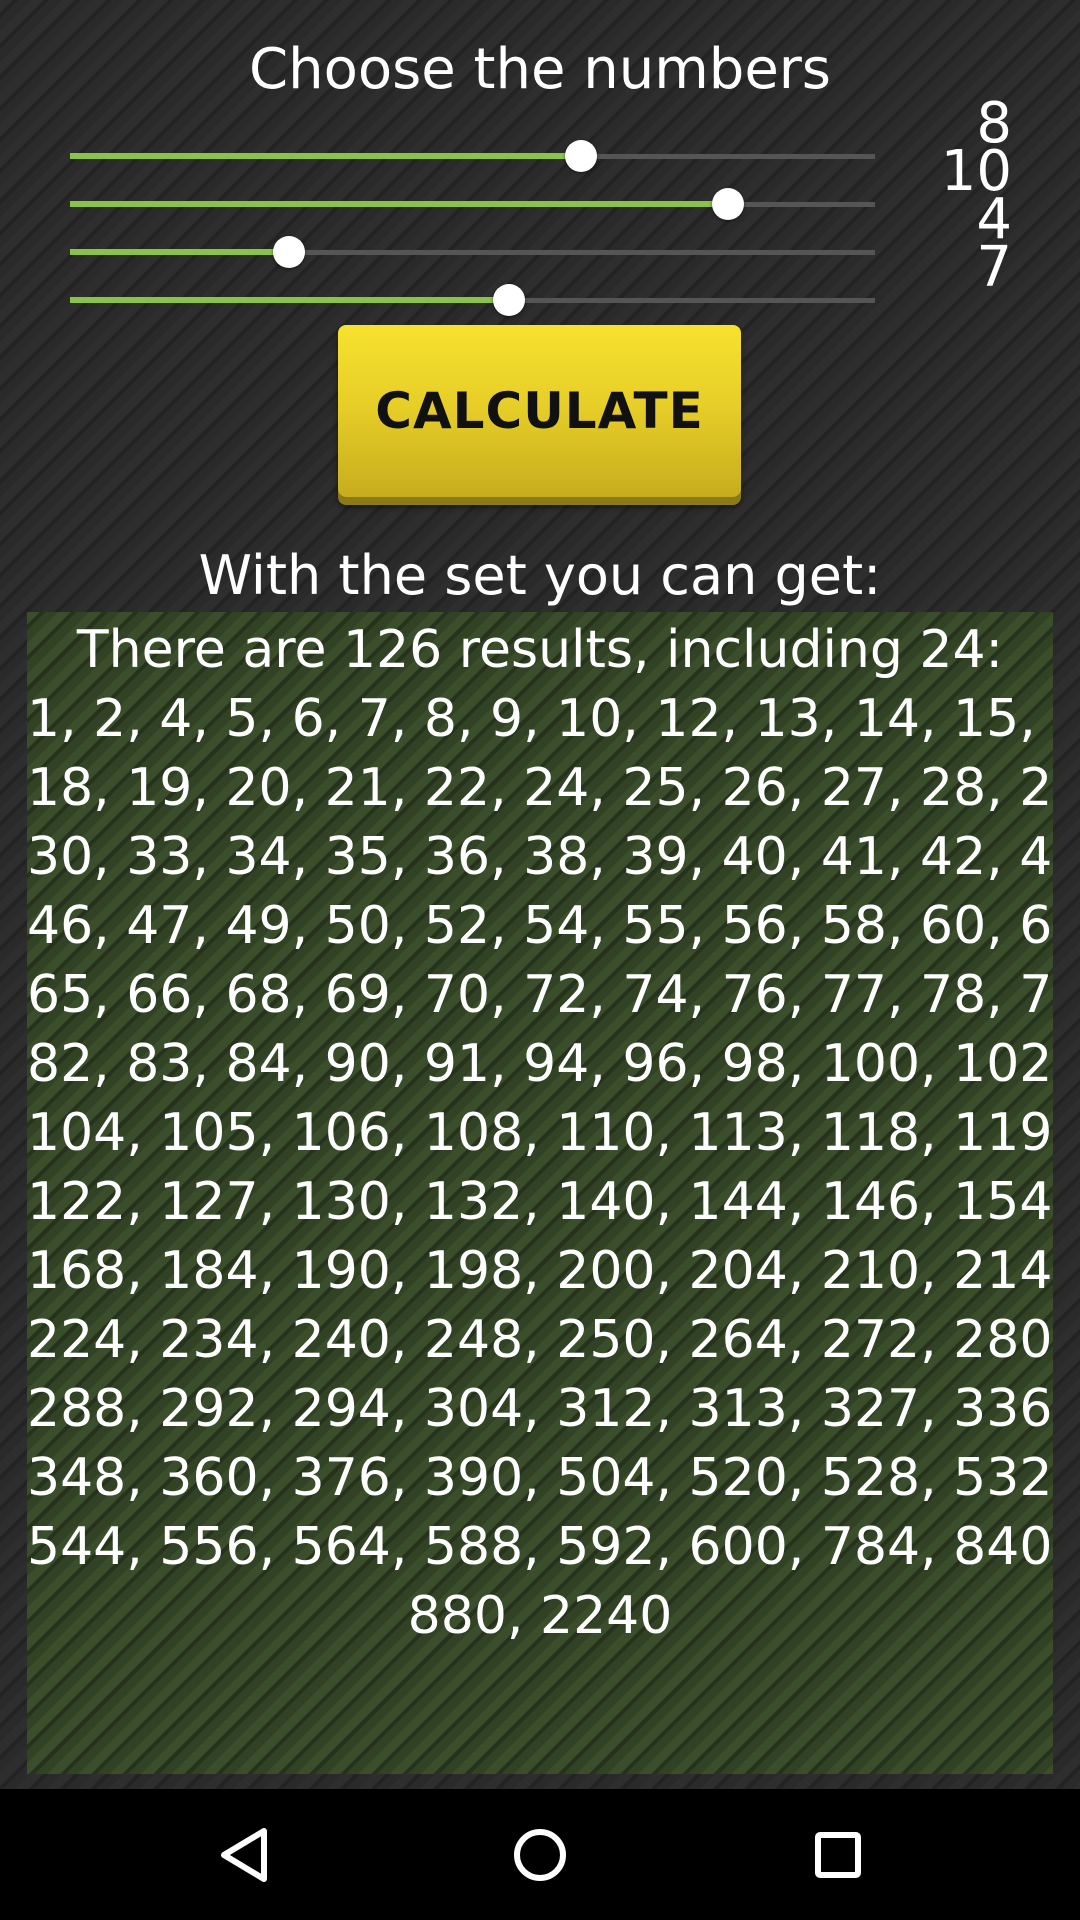 This screenshot has height=1920, width=1080. Describe the element at coordinates (540, 650) in the screenshot. I see `results-summary: There are 126 results, including 24:` at that location.